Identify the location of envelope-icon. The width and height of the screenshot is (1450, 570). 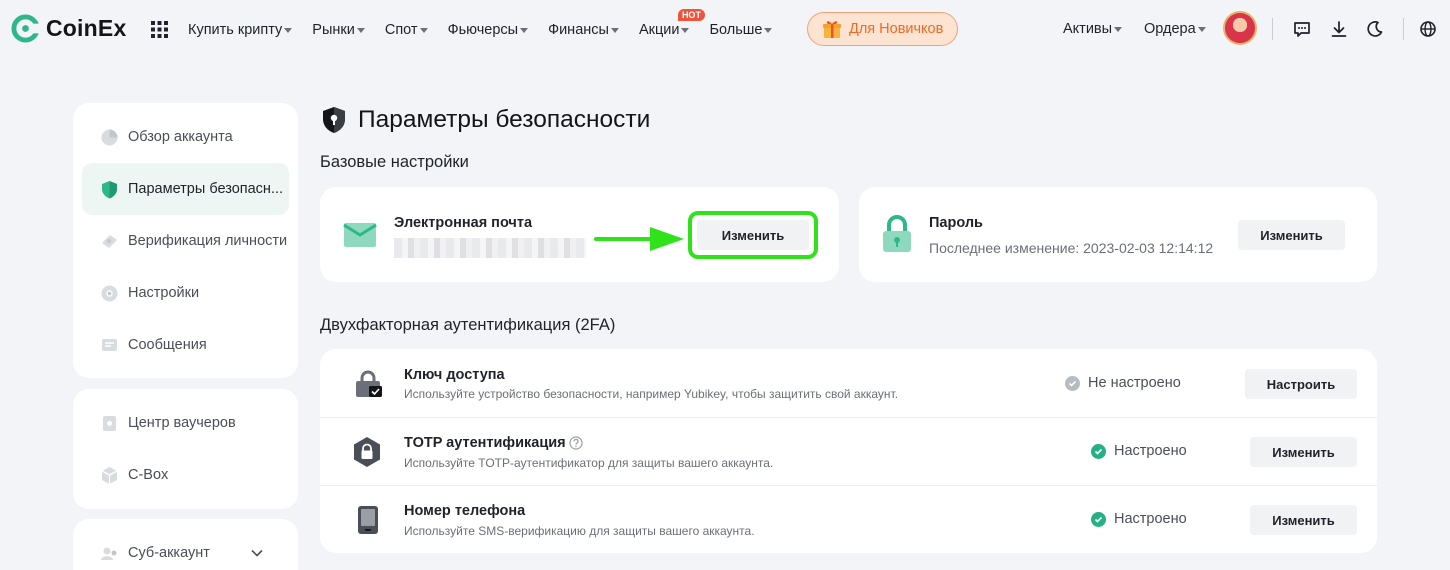
(360, 235).